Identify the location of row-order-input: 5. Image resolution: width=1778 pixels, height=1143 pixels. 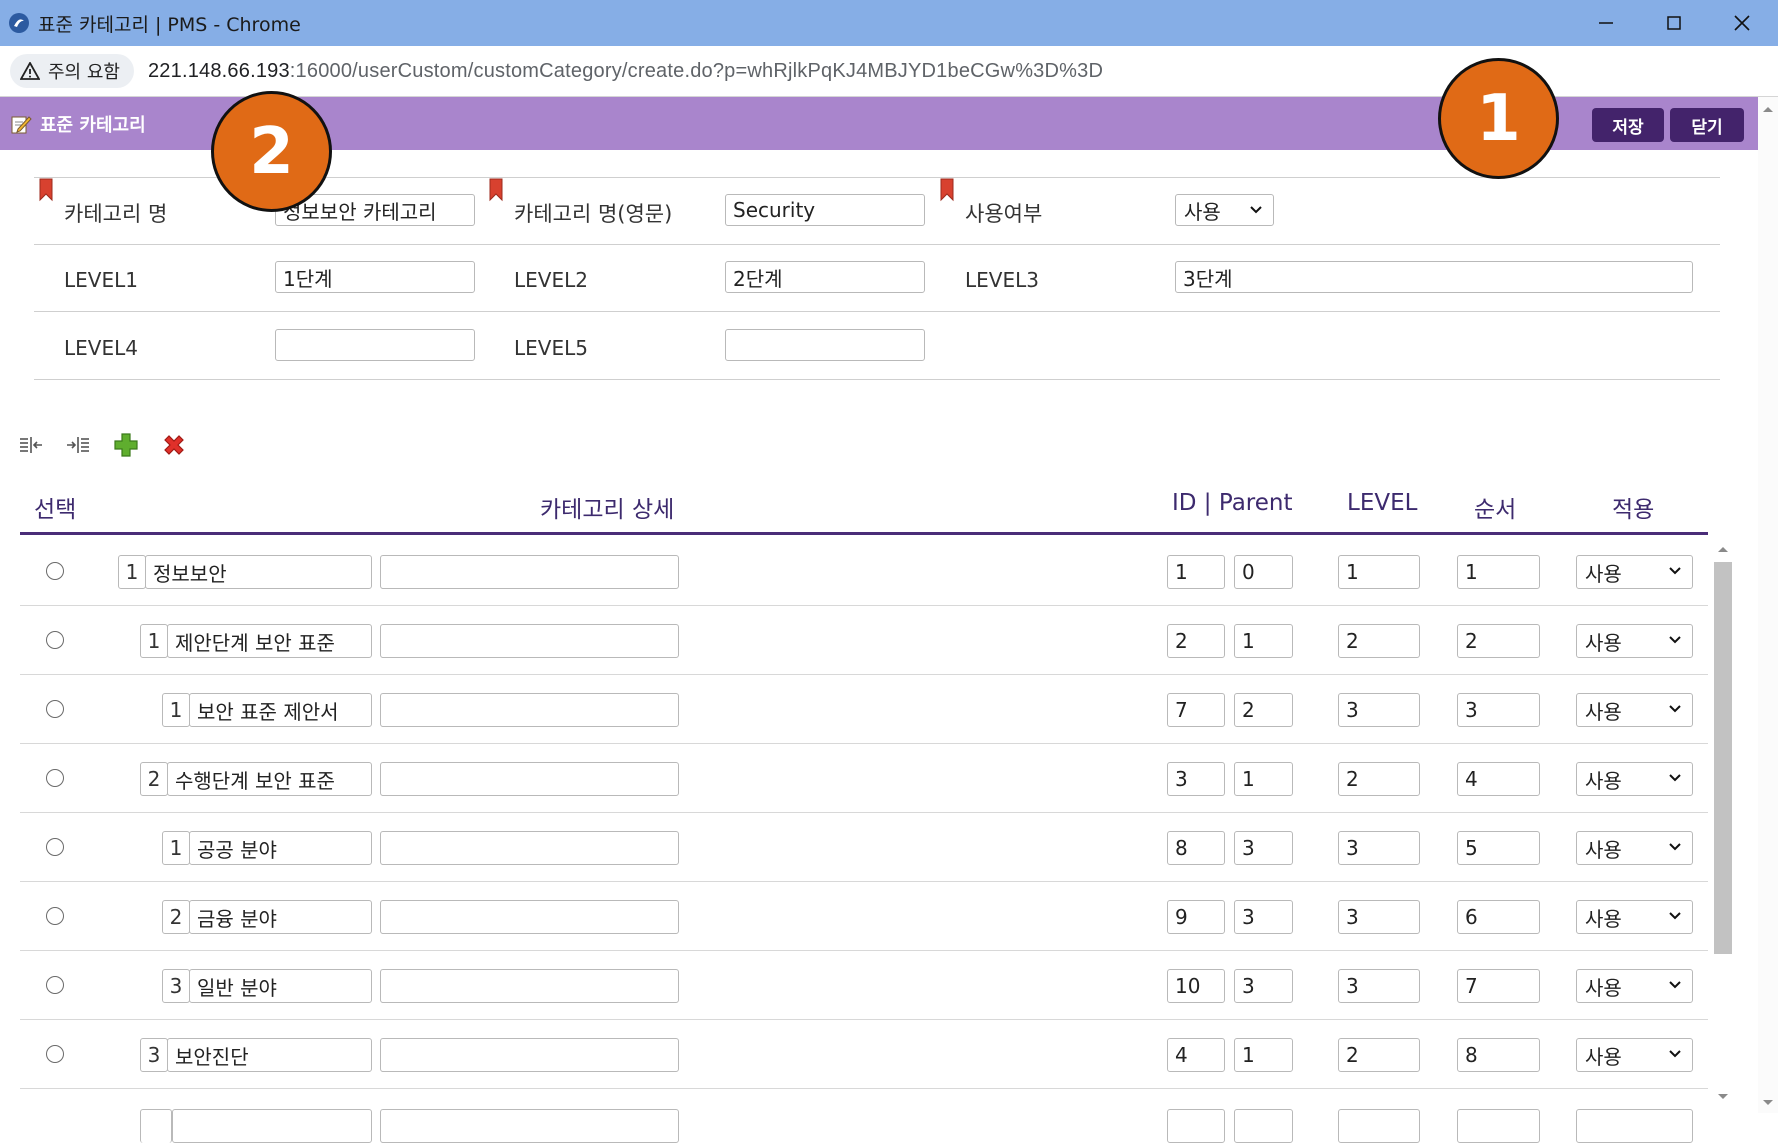
(1498, 848).